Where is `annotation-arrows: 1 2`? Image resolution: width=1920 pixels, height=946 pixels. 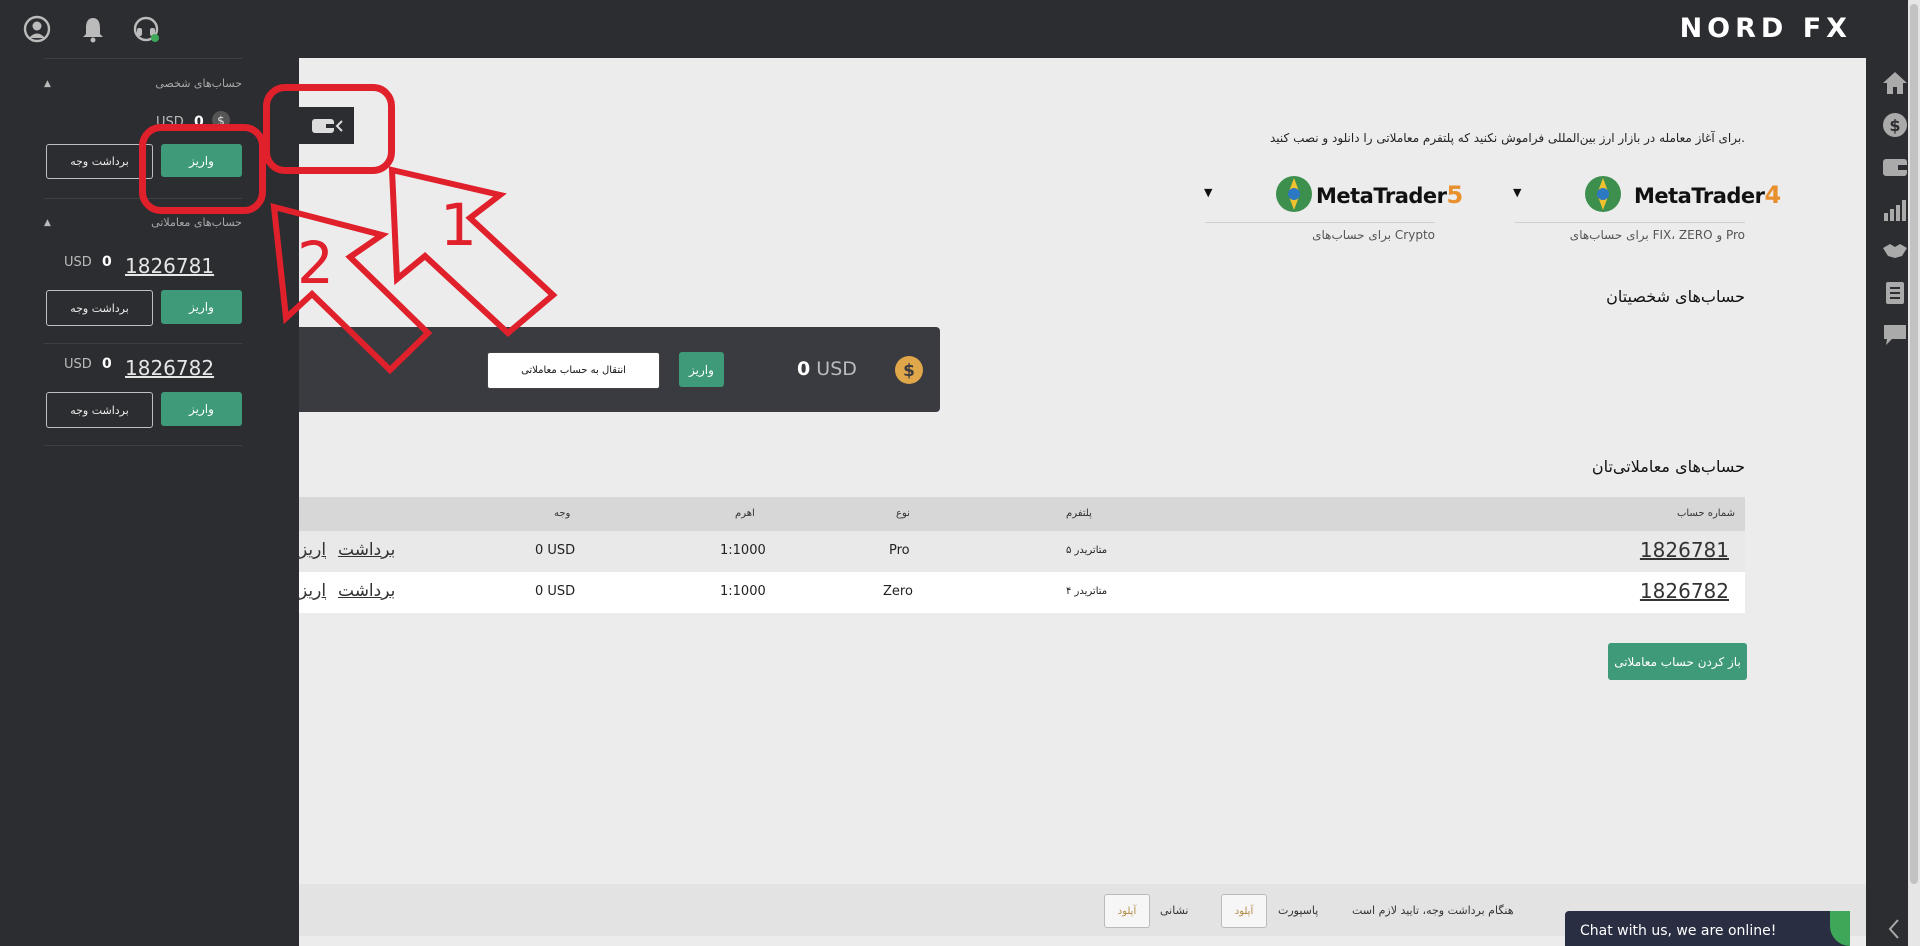
annotation-arrows: 1 2 is located at coordinates (414, 270).